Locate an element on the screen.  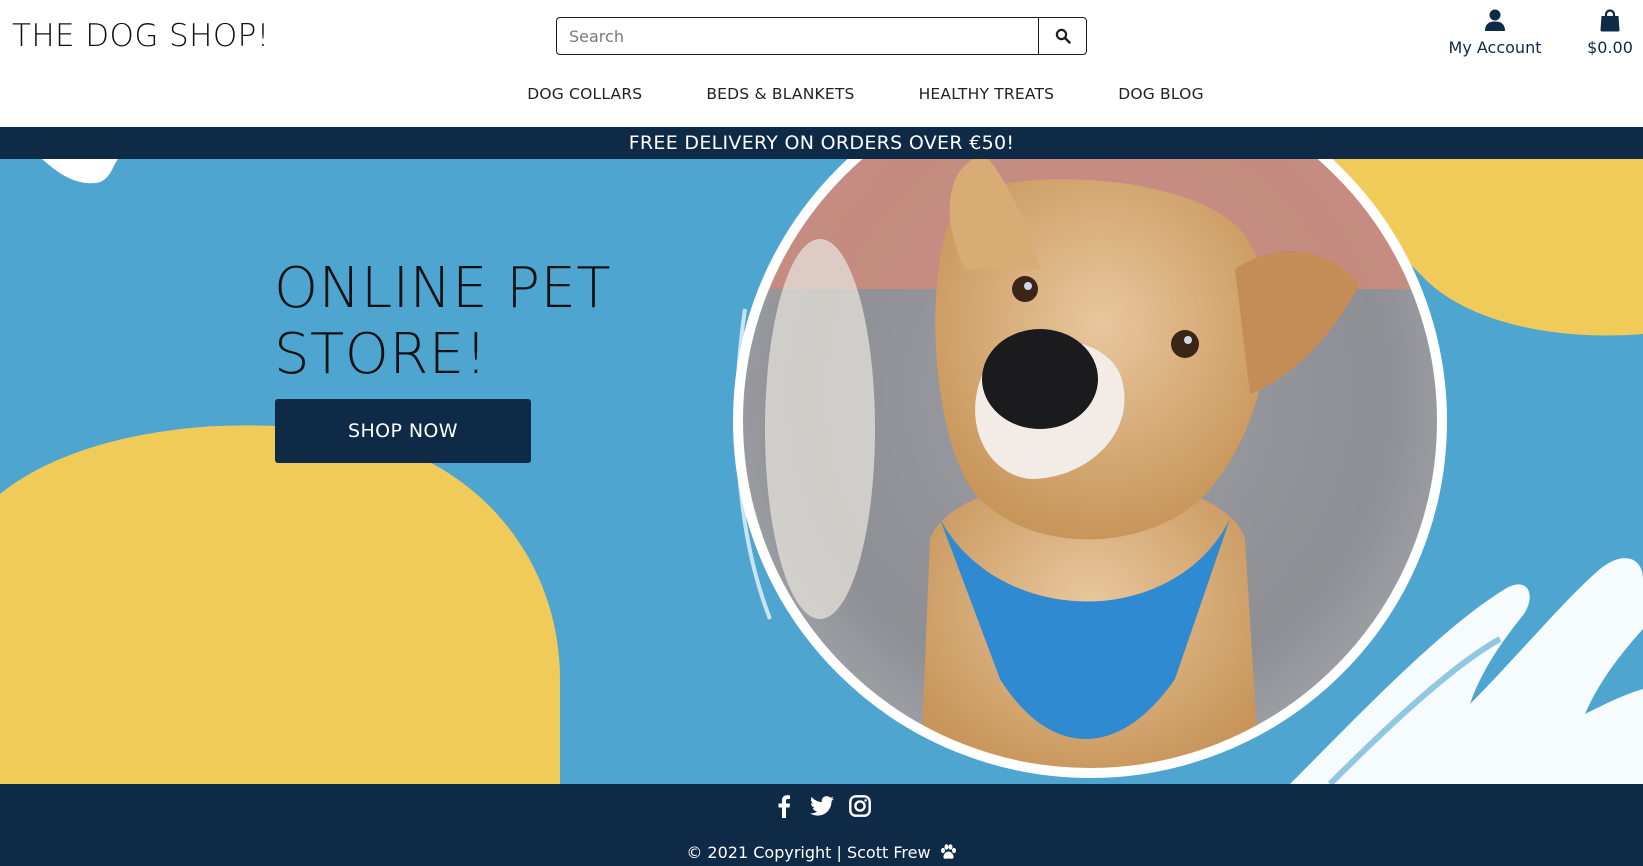
search-form is located at coordinates (821, 36).